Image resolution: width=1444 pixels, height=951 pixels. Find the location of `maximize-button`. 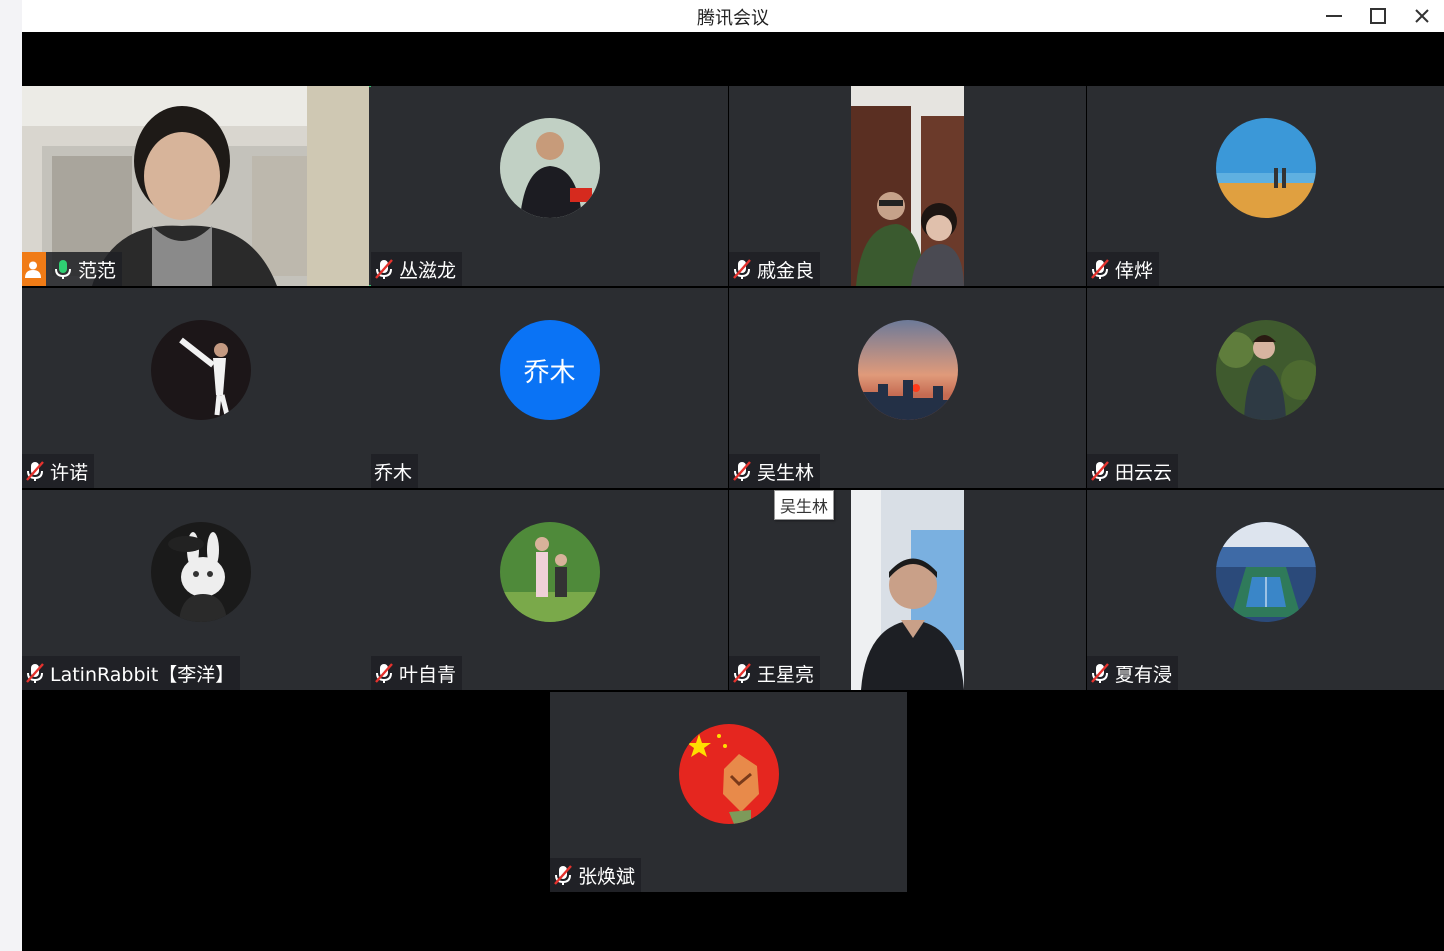

maximize-button is located at coordinates (1378, 16).